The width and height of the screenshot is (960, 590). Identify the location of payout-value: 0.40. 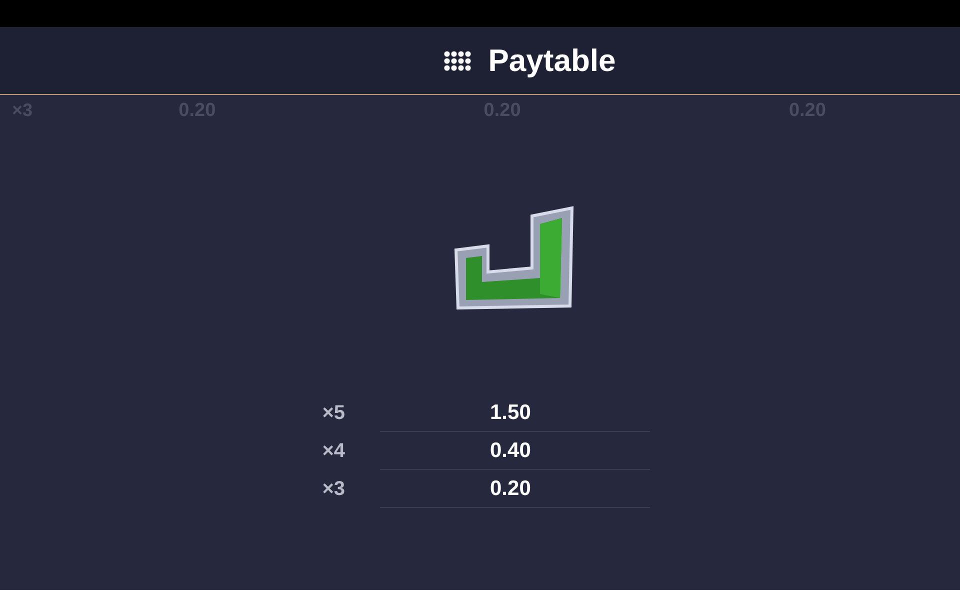
(510, 450).